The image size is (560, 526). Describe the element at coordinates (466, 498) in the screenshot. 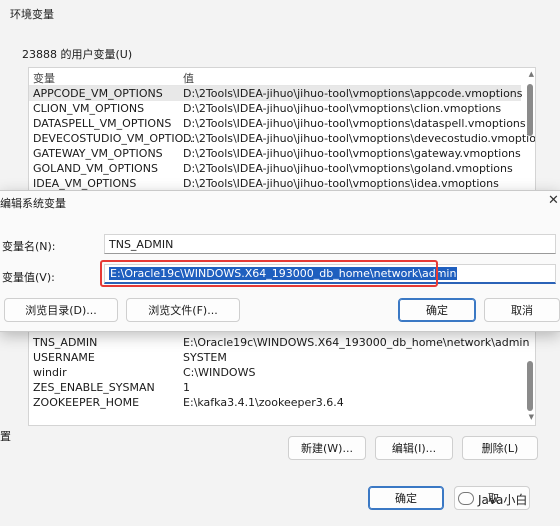

I see `wechat-icon` at that location.